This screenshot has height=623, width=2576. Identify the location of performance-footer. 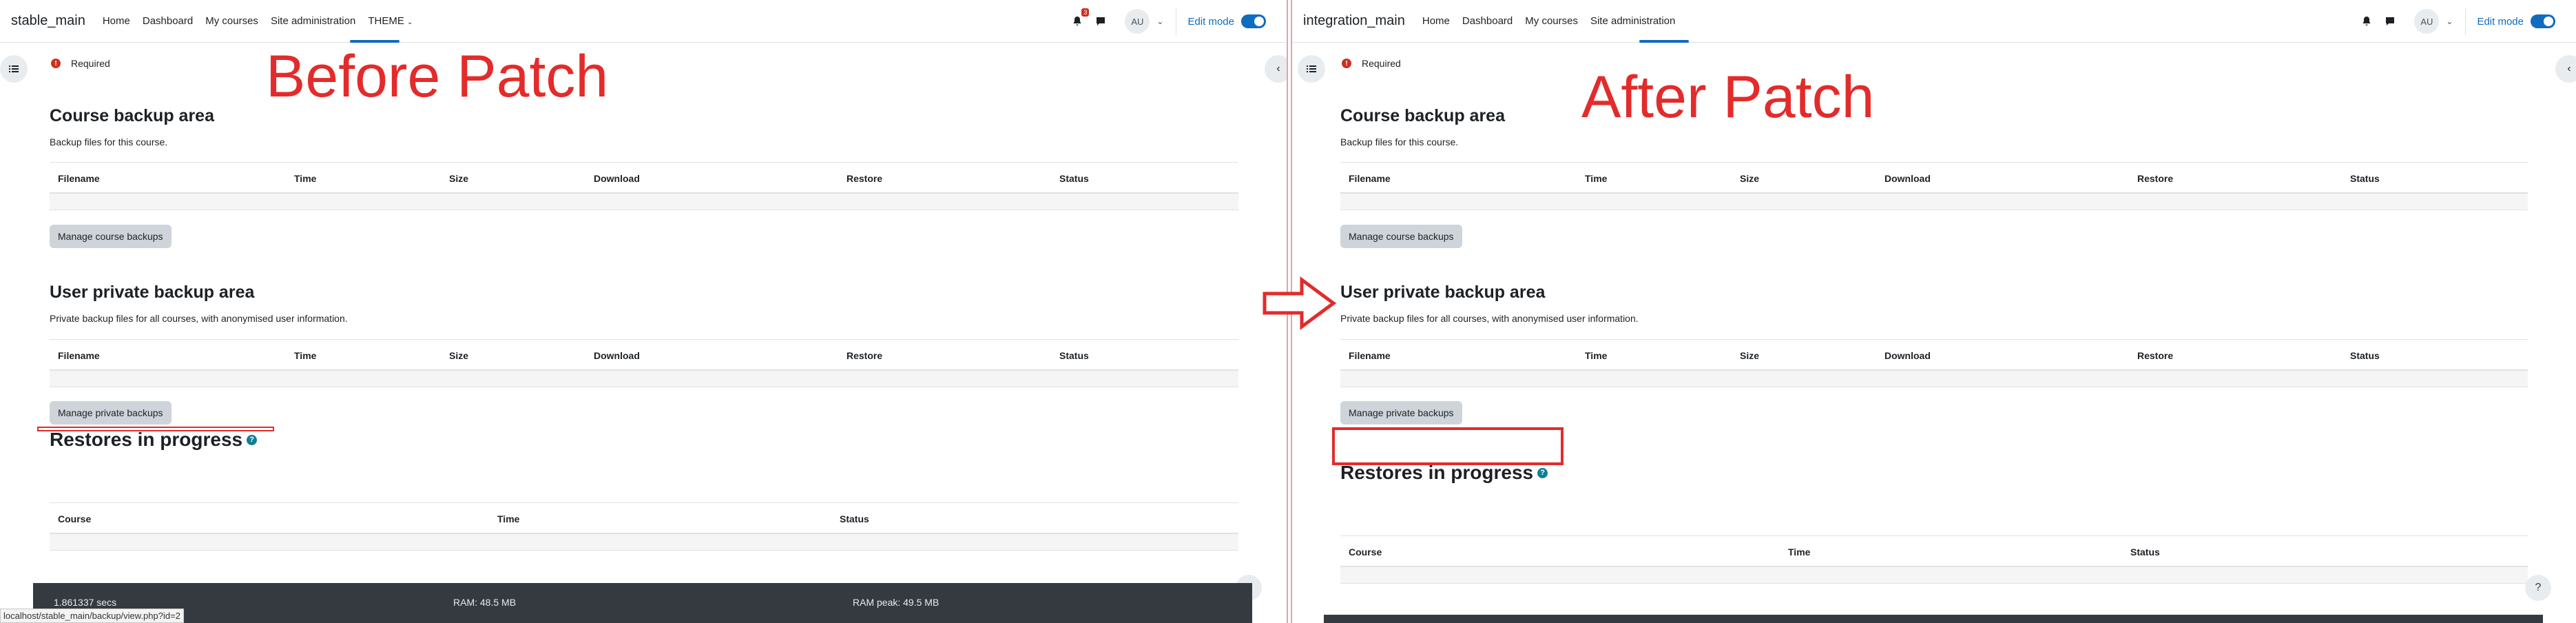
(1933, 619).